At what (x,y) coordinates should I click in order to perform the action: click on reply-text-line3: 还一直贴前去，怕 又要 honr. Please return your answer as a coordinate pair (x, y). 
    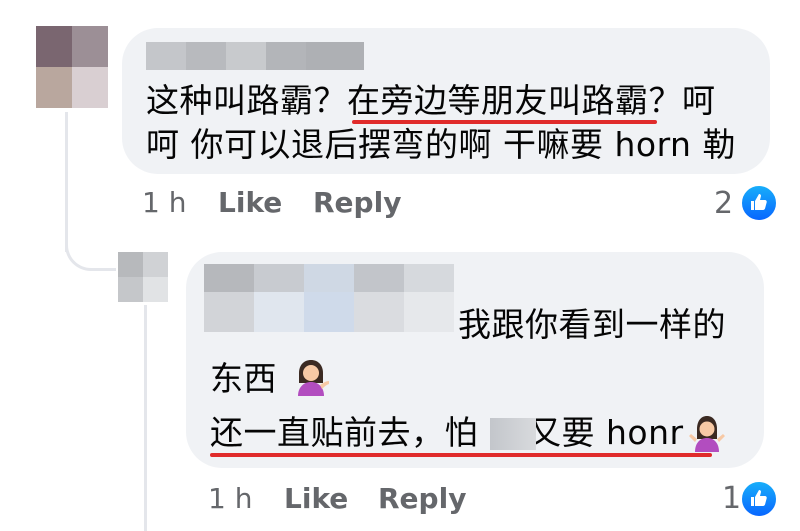
    Looking at the image, I should click on (447, 432).